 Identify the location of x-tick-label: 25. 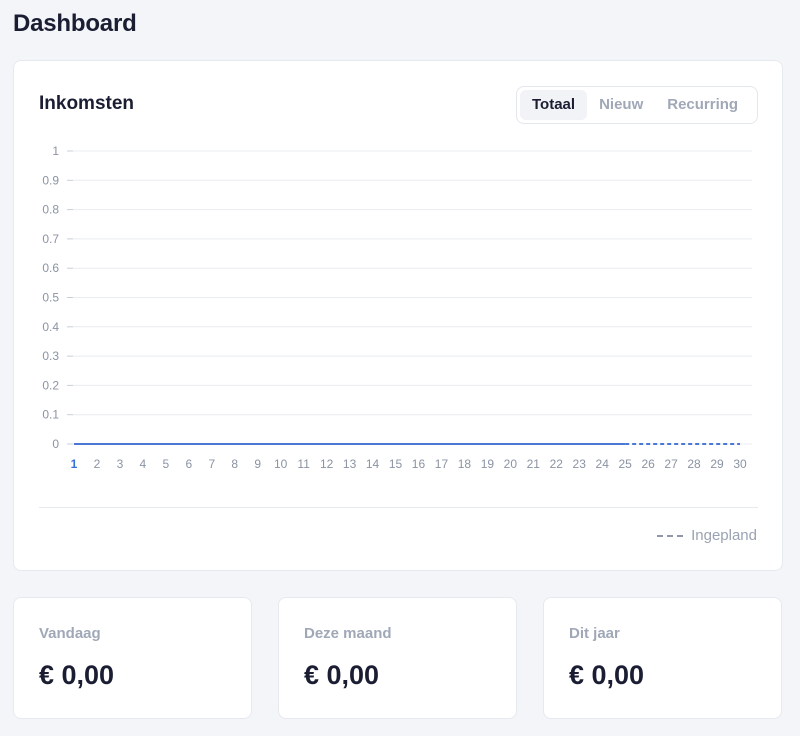
(625, 464).